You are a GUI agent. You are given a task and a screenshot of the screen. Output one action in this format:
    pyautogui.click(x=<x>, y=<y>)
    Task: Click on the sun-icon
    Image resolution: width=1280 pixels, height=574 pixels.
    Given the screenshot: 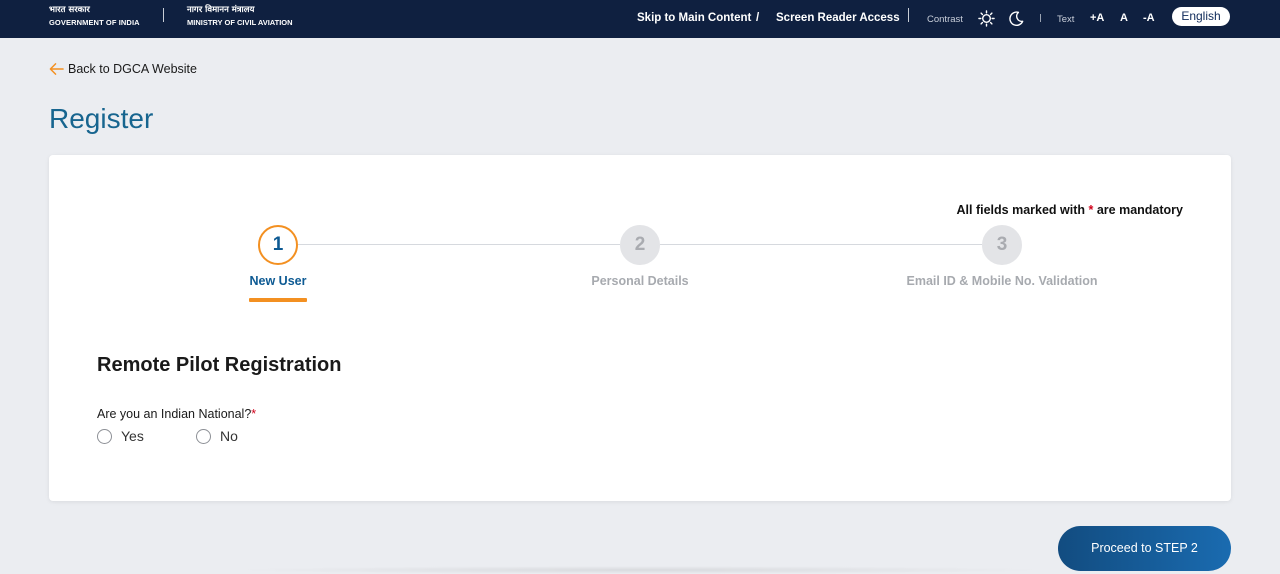 What is the action you would take?
    pyautogui.click(x=986, y=18)
    